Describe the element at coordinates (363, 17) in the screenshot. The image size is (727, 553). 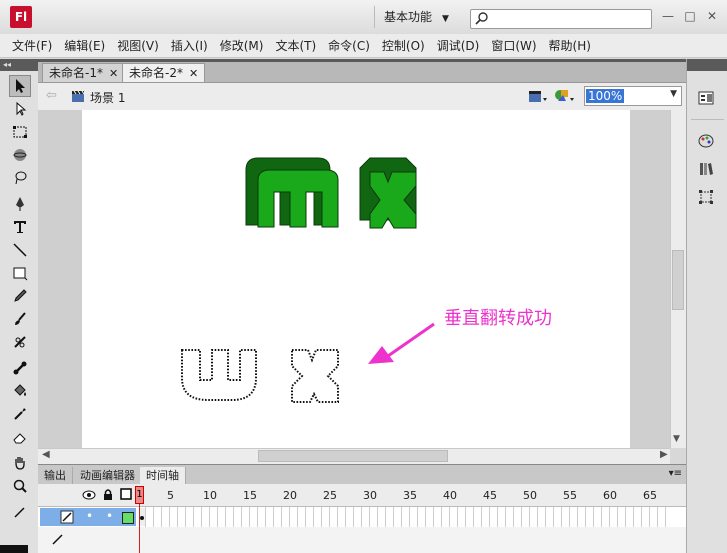
I see `title-bar: Fl 基本功能 ▼ — □ ✕` at that location.